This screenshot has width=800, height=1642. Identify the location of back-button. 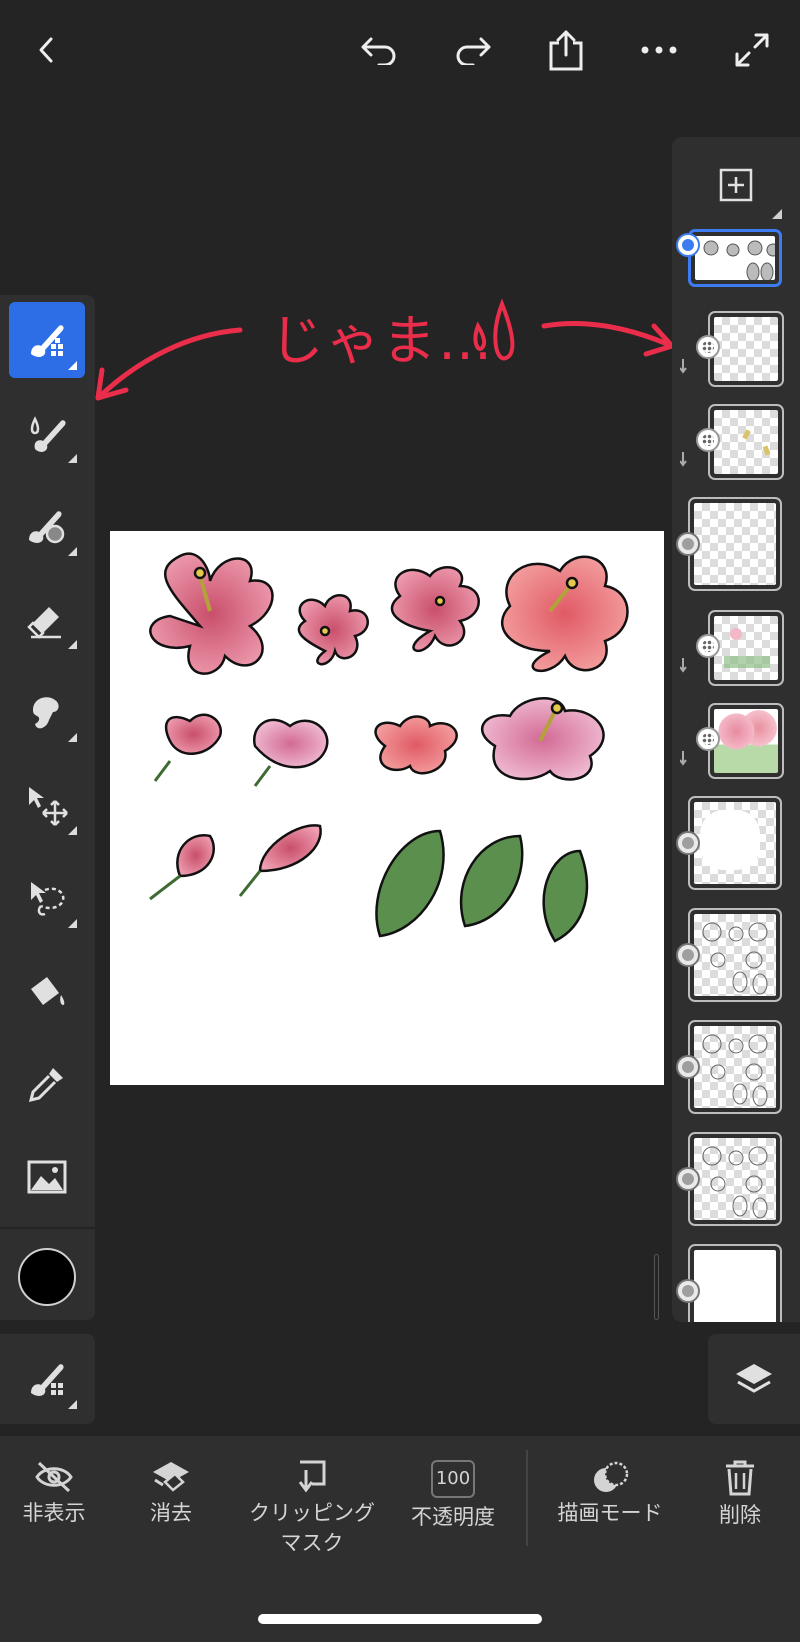
(46, 50).